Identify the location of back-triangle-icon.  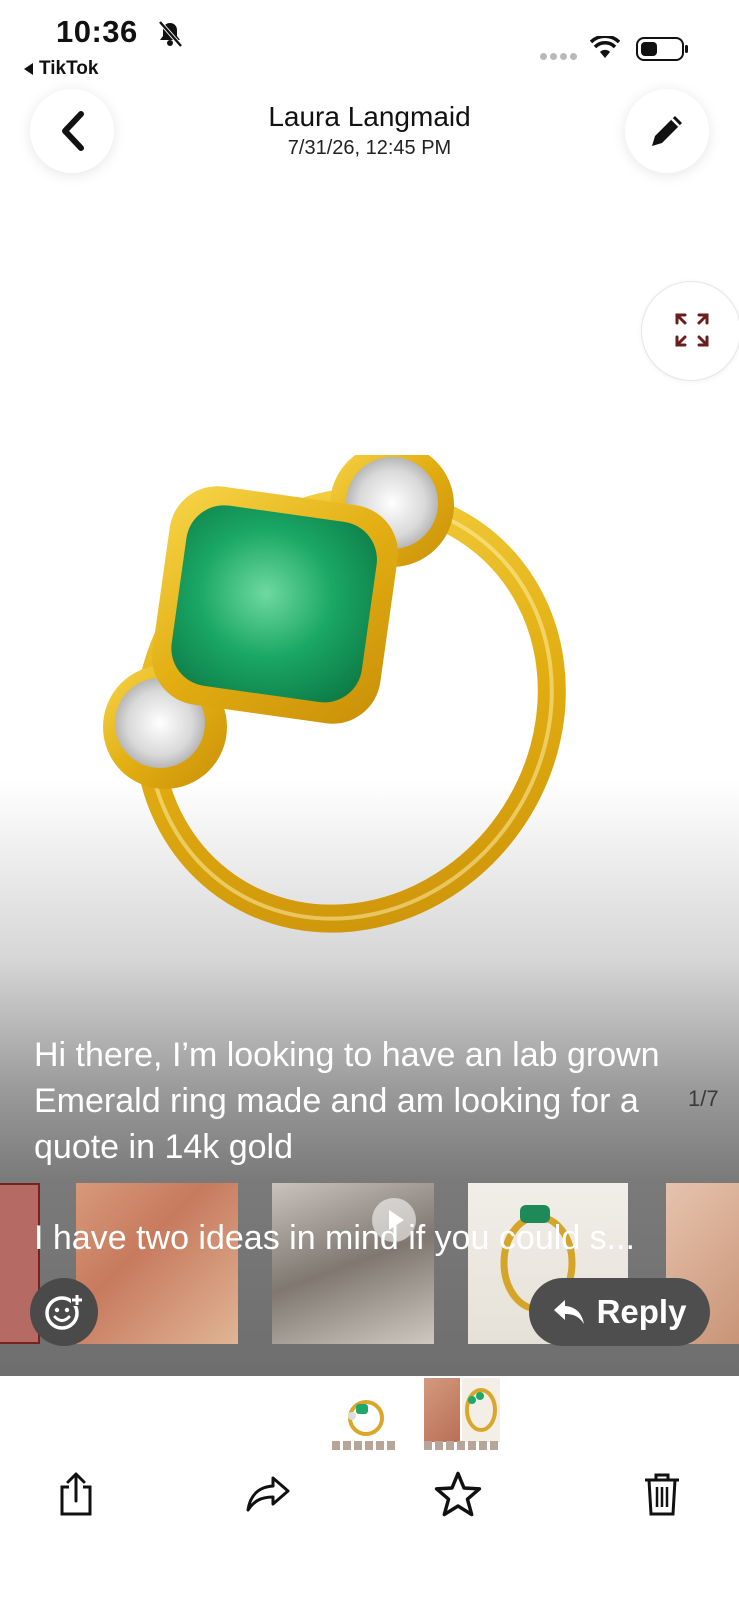
(28, 69).